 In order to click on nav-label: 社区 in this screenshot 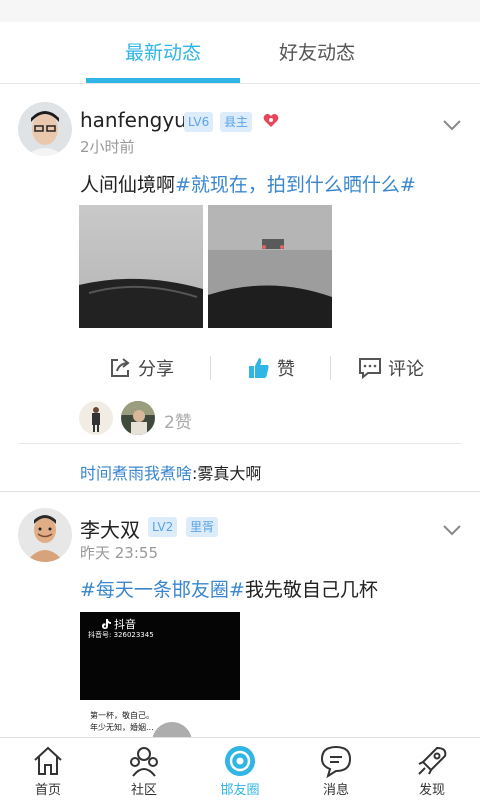, I will do `click(143, 790)`.